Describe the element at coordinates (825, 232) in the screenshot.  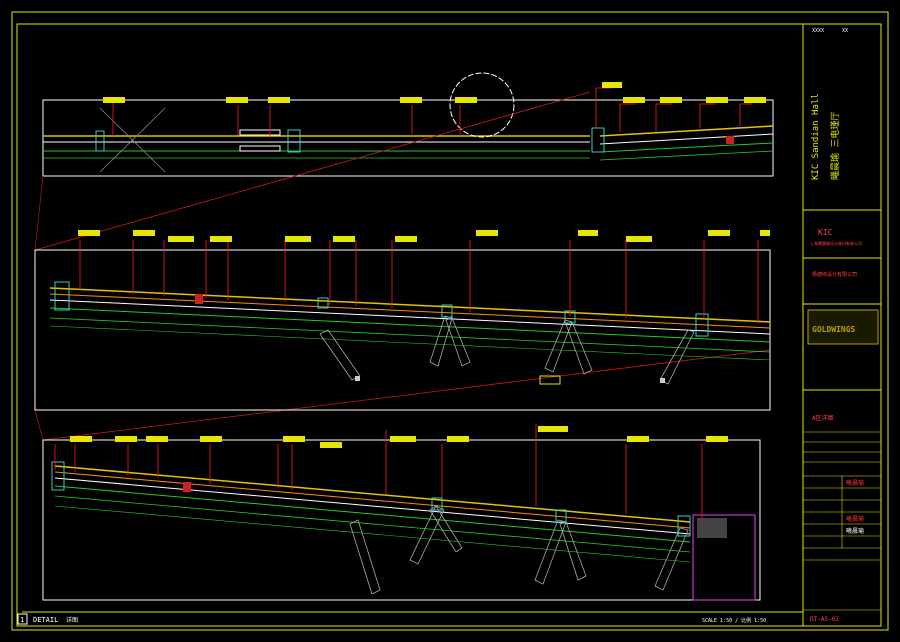
I see `firm-code: KIC` at that location.